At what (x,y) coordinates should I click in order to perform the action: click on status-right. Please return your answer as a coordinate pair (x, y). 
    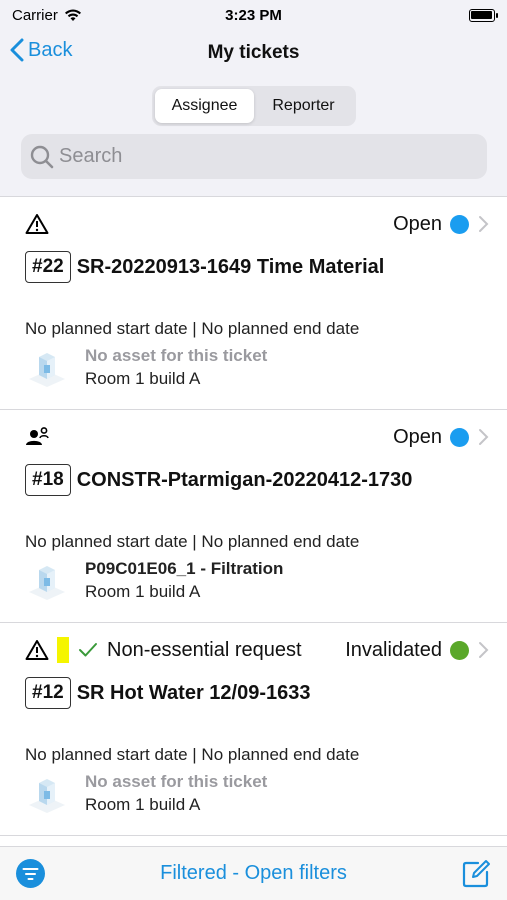
    Looking at the image, I should click on (426, 15).